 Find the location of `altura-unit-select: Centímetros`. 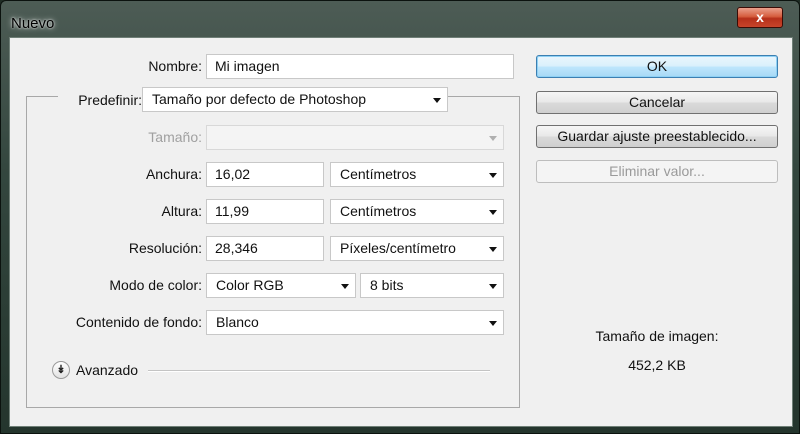

altura-unit-select: Centímetros is located at coordinates (417, 211).